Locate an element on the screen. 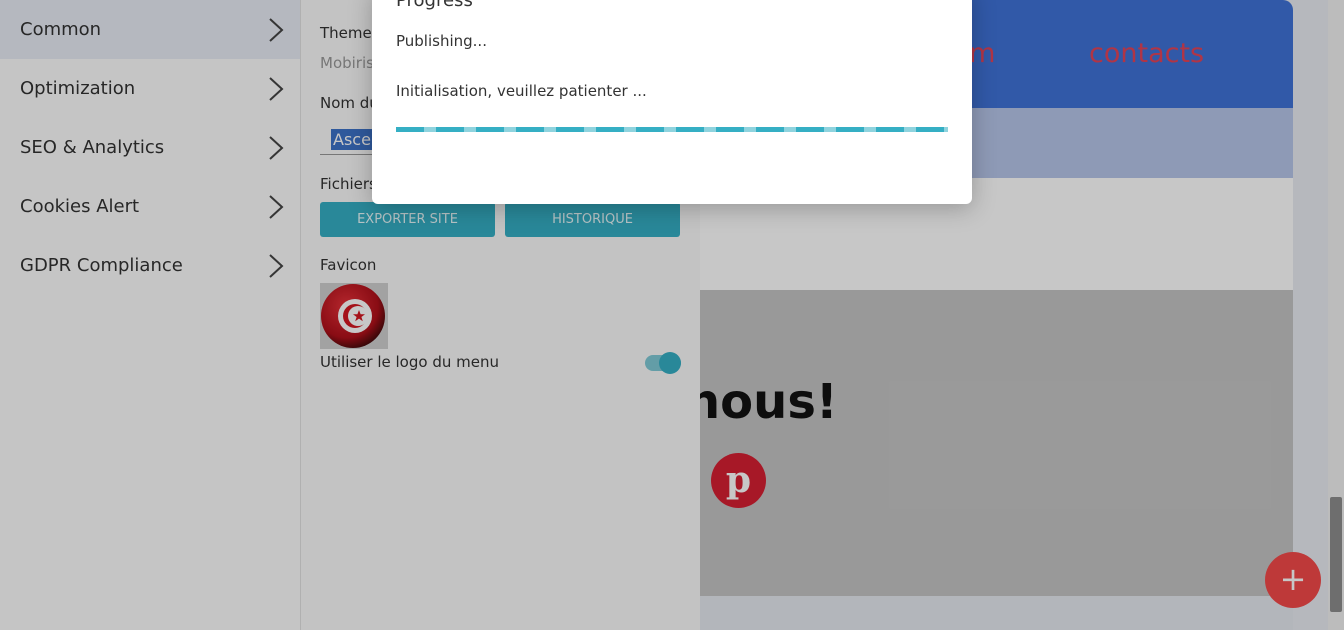 The height and width of the screenshot is (630, 1344). dialog-title: Progress is located at coordinates (434, 5).